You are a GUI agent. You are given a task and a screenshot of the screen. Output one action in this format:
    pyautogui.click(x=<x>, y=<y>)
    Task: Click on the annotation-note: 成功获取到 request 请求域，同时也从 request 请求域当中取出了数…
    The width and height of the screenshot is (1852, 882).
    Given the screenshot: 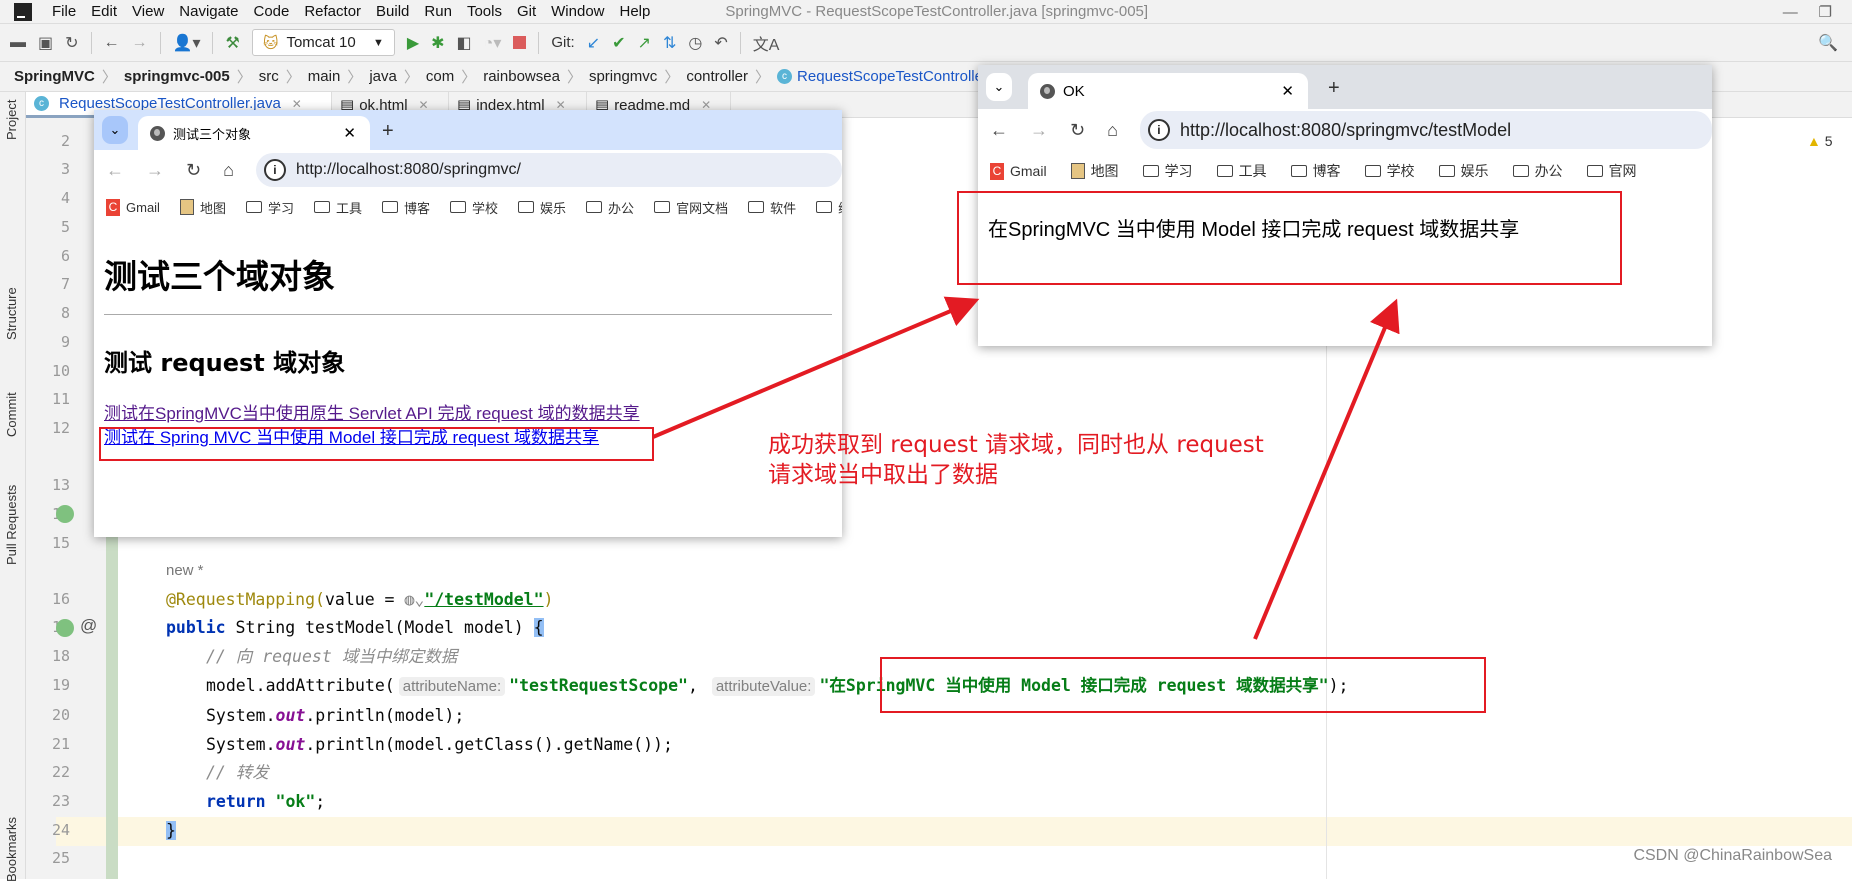 What is the action you would take?
    pyautogui.click(x=1016, y=460)
    